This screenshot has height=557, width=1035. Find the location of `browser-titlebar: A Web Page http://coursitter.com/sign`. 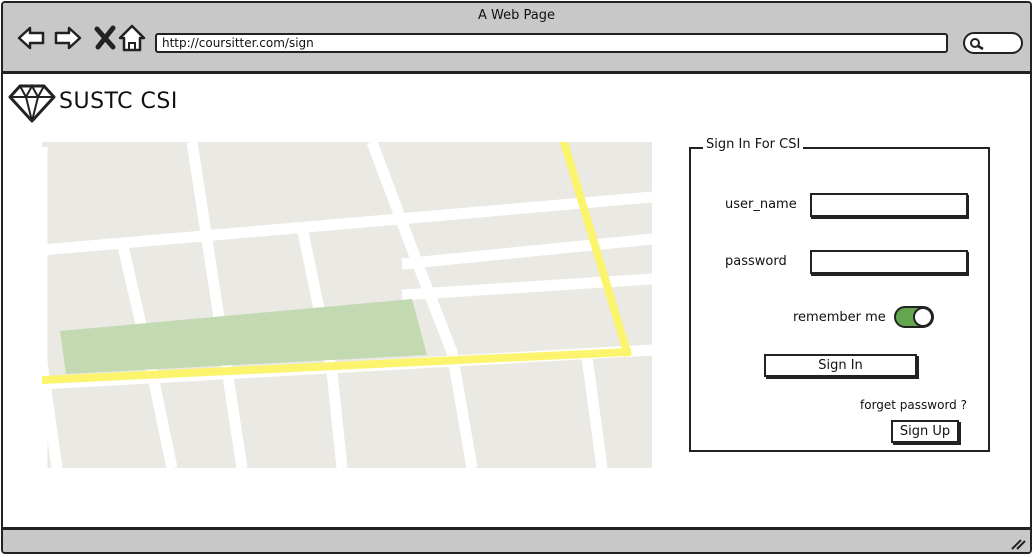

browser-titlebar: A Web Page http://coursitter.com/sign is located at coordinates (516, 38).